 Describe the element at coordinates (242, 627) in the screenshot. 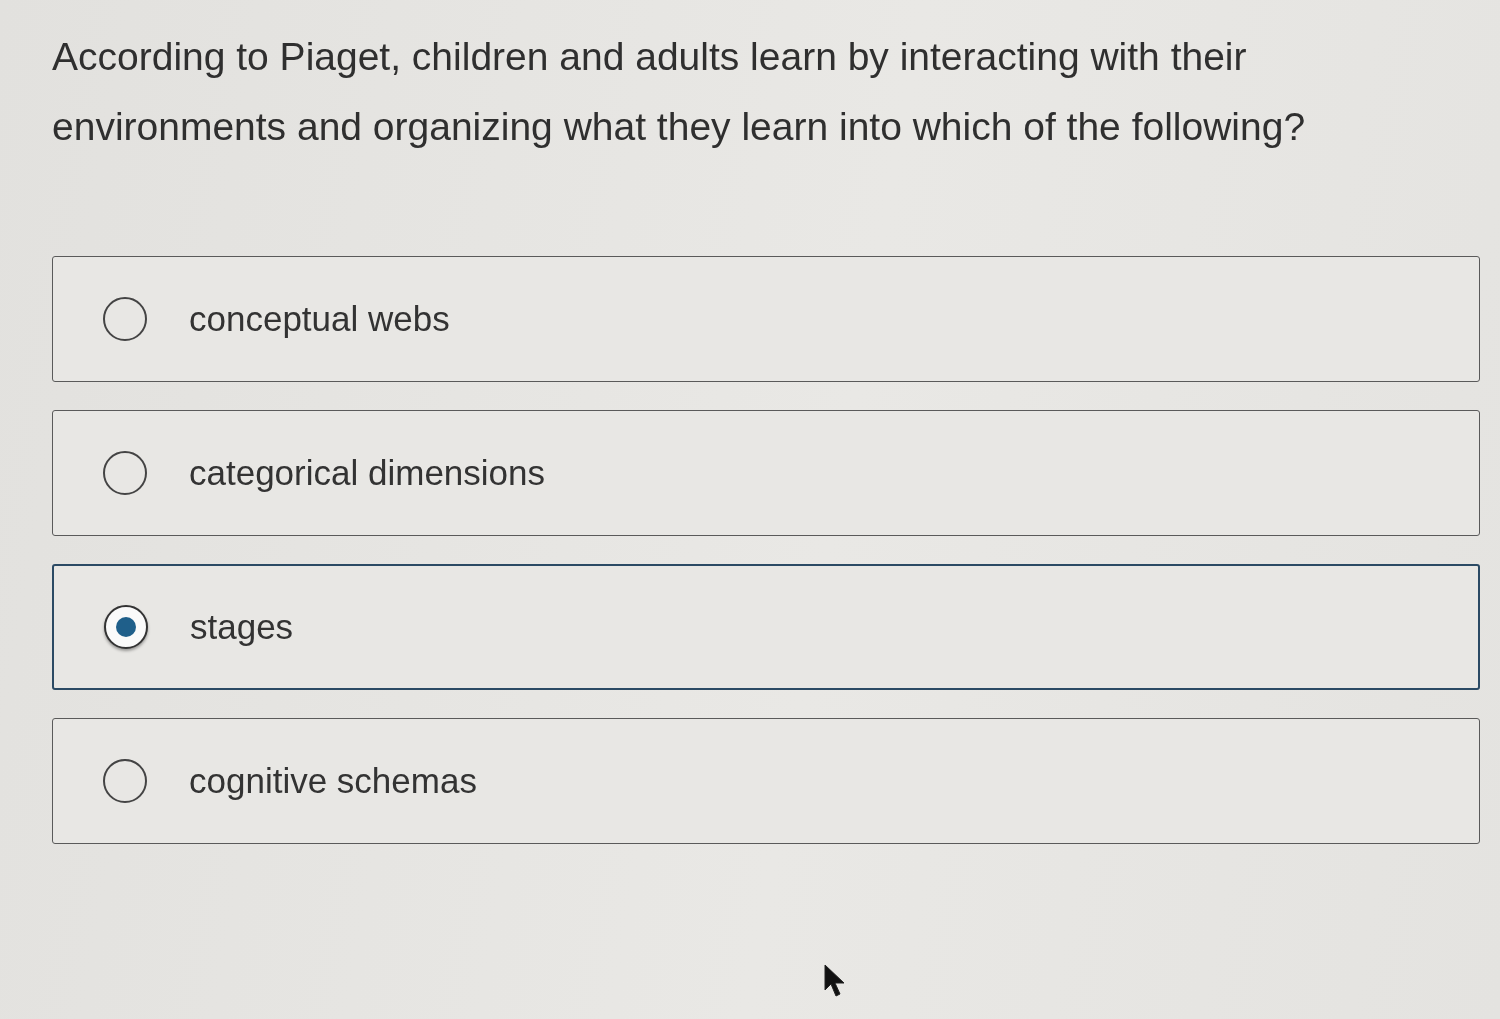

I see `option-label: stages` at that location.